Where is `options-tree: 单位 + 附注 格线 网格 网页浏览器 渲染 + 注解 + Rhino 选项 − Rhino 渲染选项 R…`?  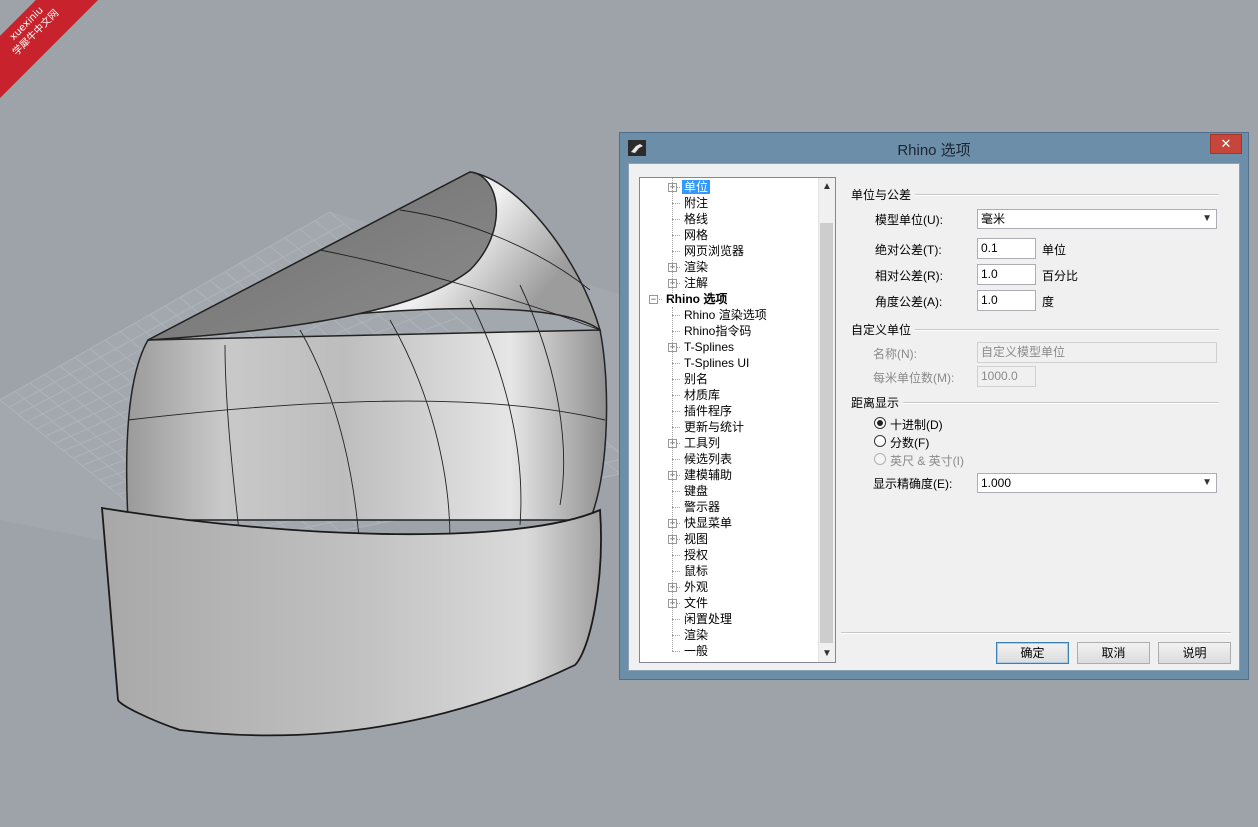
options-tree: 单位 + 附注 格线 网格 网页浏览器 渲染 + 注解 + Rhino 选项 − Rhino 渲染选项 R… is located at coordinates (737, 420).